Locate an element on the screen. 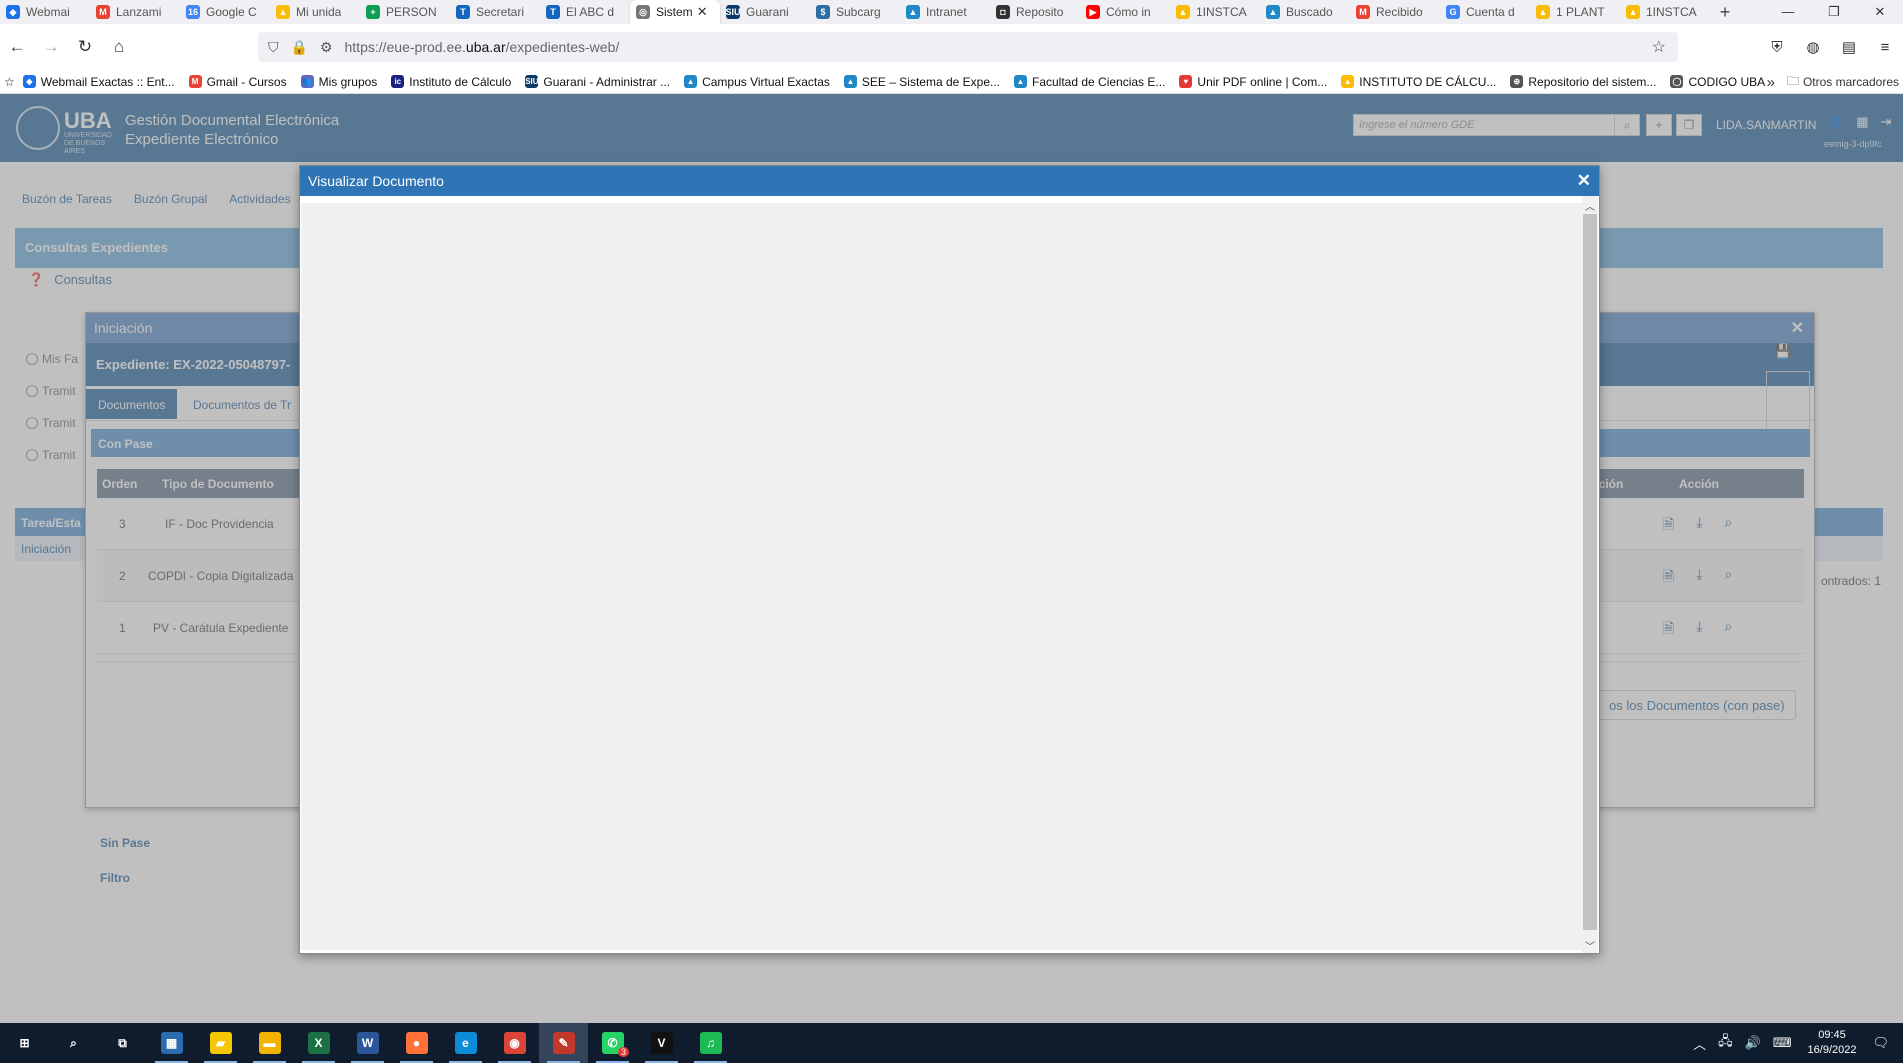 The image size is (1903, 1063). browser-tab: M Lanzami is located at coordinates (135, 12).